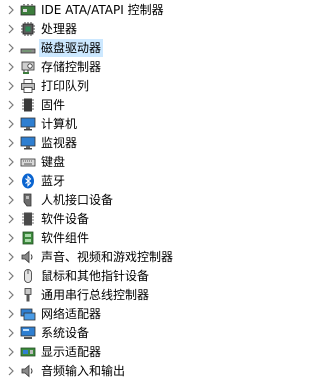 This screenshot has height=383, width=320. I want to click on tree-item-storage-controllers: 存储控制器, so click(160, 67).